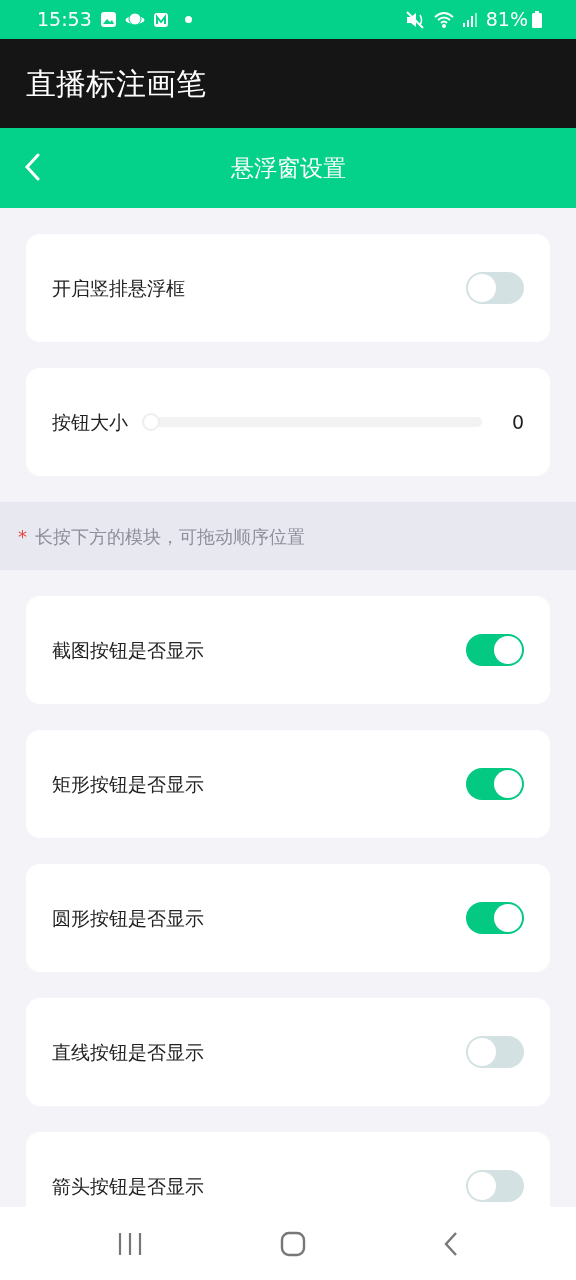 This screenshot has width=576, height=1280. What do you see at coordinates (415, 19) in the screenshot?
I see `mute-icon` at bounding box center [415, 19].